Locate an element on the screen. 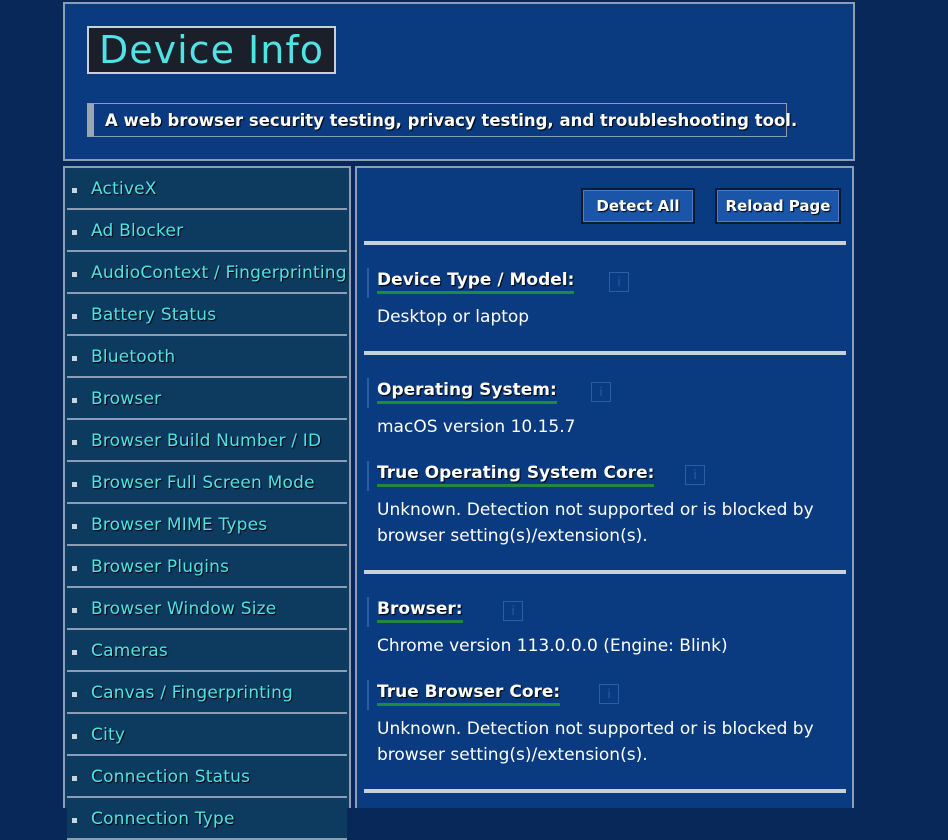 This screenshot has height=840, width=948. sidebar-item-browser: Browser is located at coordinates (207, 400).